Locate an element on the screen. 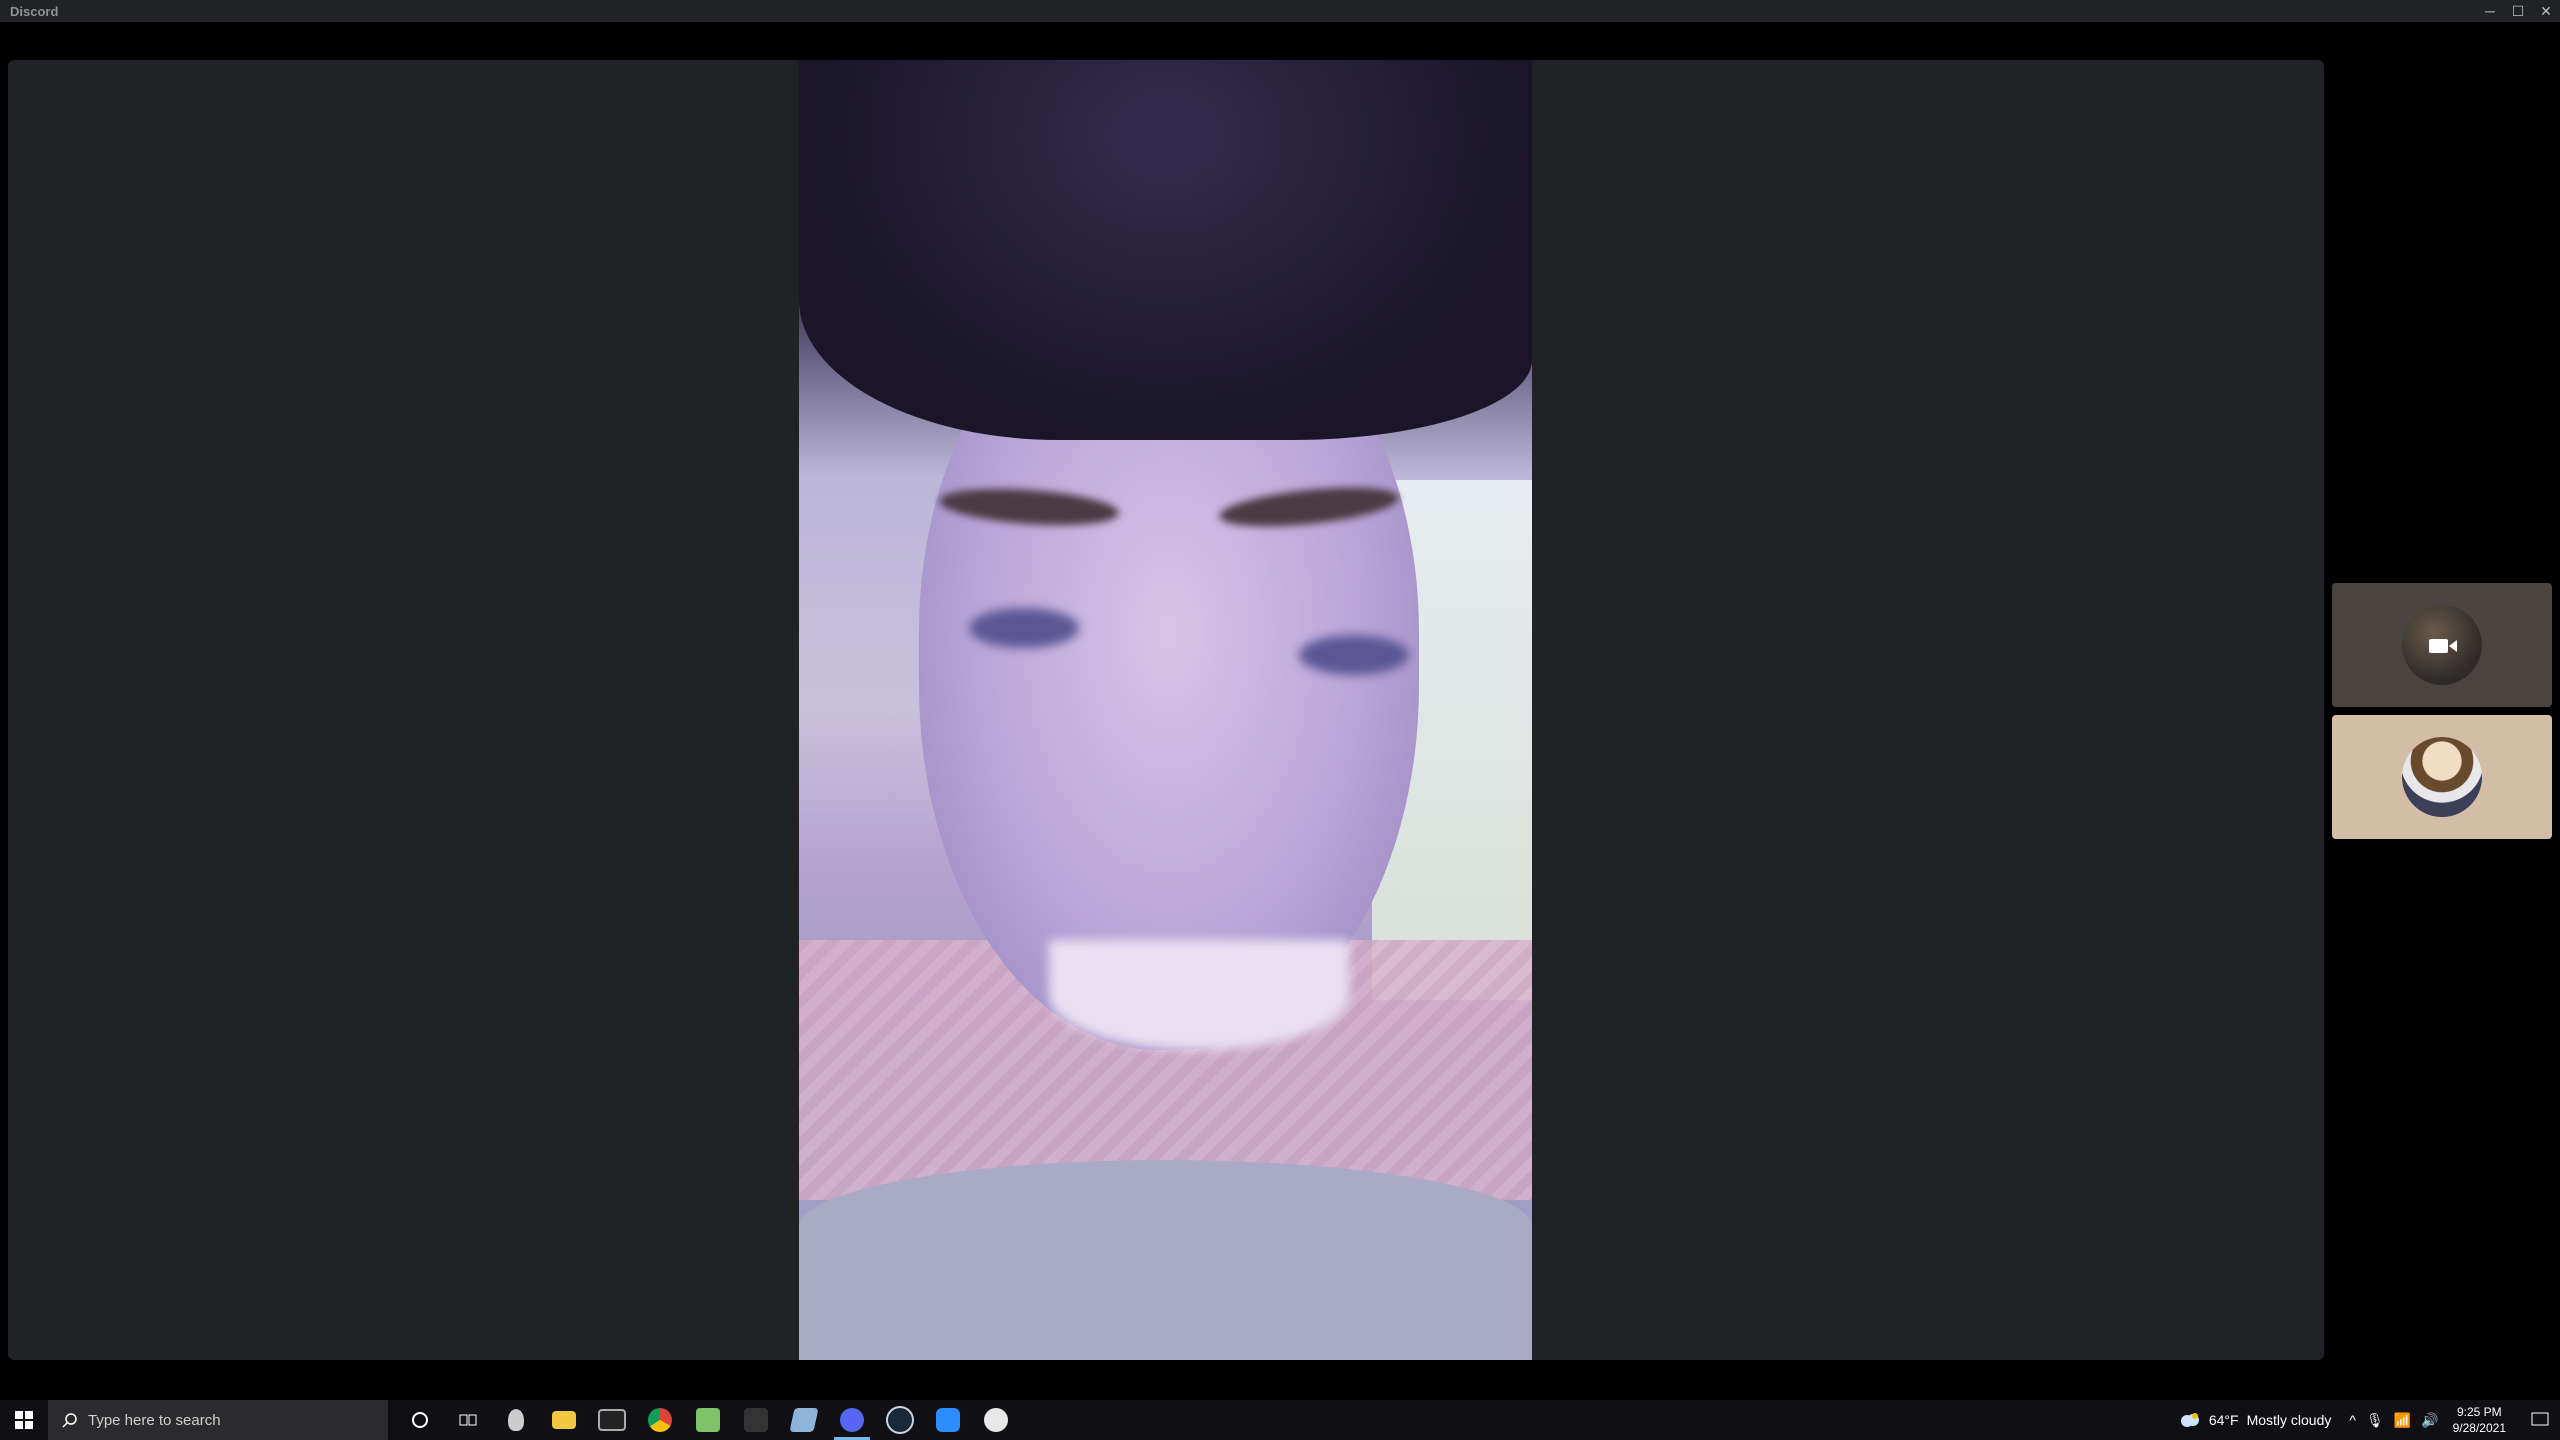 The width and height of the screenshot is (2560, 1440). window-controls: ─ ☐ ✕ is located at coordinates (2518, 11).